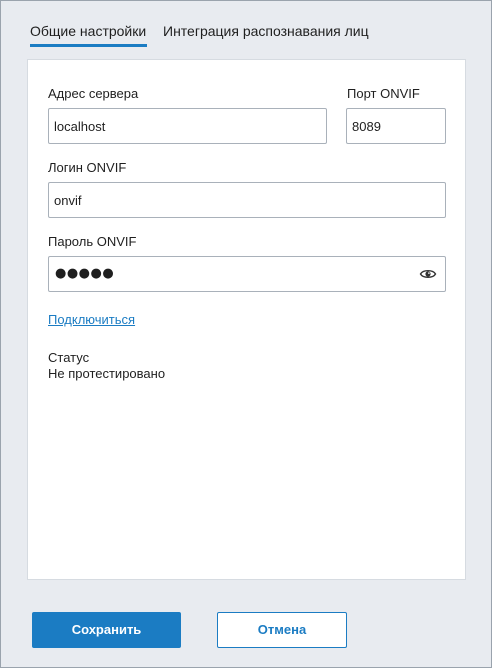  I want to click on onvif-password-label: Пароль ONVIF, so click(92, 241).